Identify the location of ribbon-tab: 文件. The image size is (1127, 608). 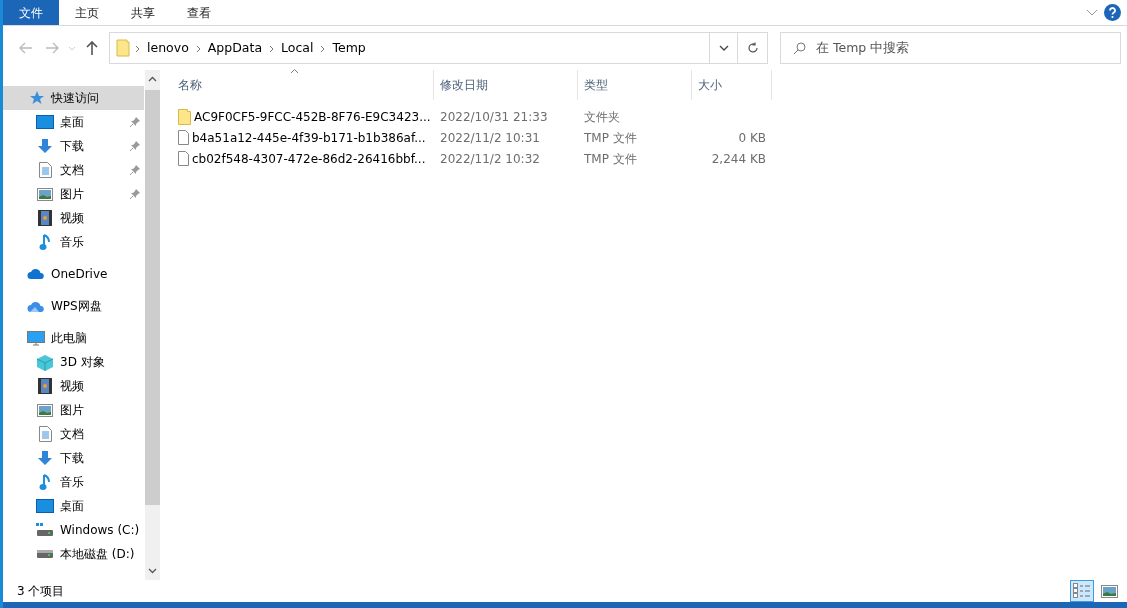
(31, 12).